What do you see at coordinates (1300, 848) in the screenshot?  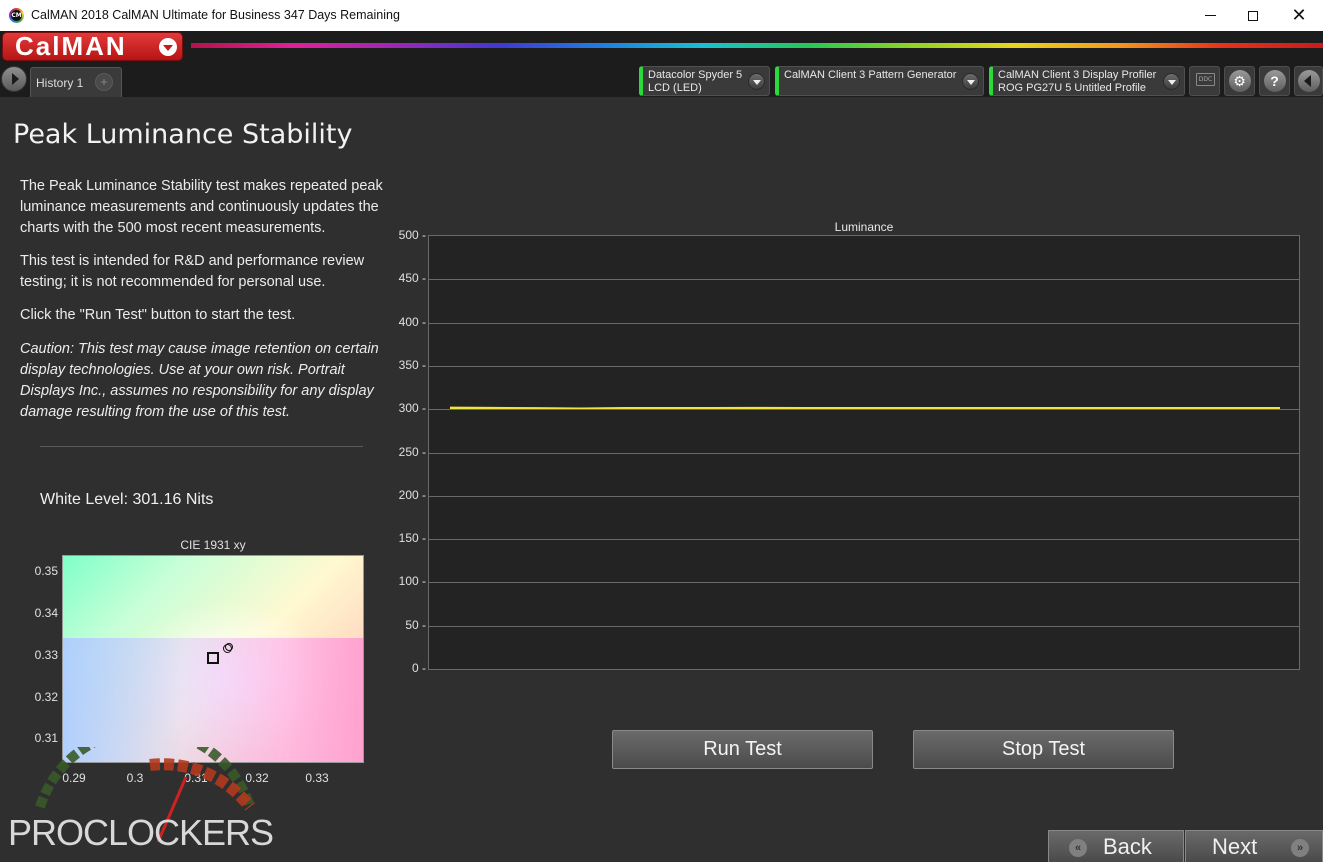 I see `chevron-right-icon: »` at bounding box center [1300, 848].